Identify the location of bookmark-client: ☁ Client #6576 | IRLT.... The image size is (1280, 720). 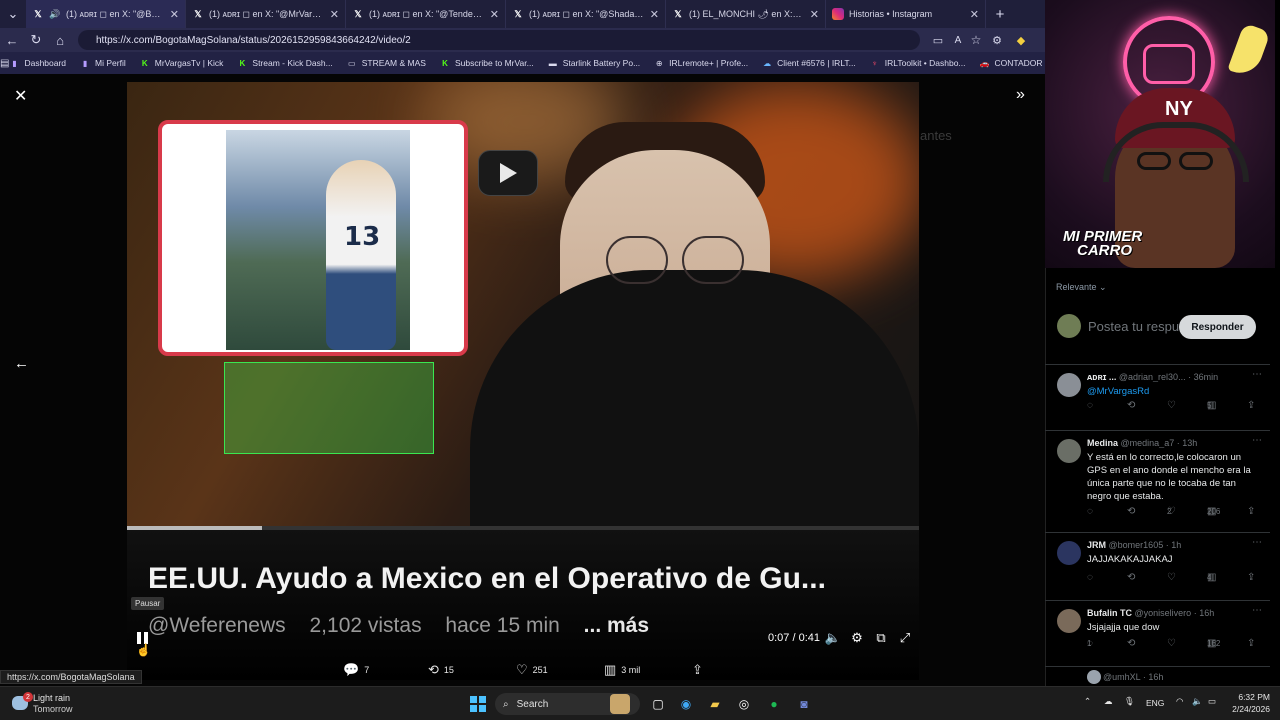
(809, 63).